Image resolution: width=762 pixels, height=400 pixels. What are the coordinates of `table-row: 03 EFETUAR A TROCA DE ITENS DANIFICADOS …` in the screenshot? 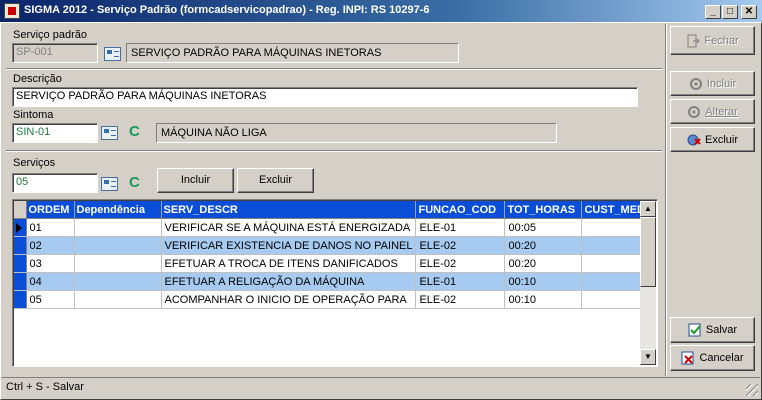 It's located at (334, 263).